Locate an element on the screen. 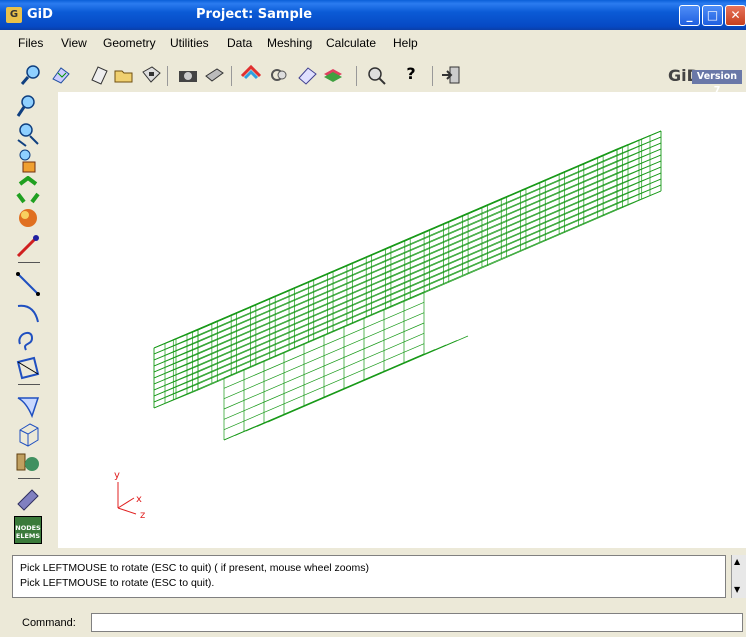 The height and width of the screenshot is (637, 746). rotate-view-icon is located at coordinates (61, 75).